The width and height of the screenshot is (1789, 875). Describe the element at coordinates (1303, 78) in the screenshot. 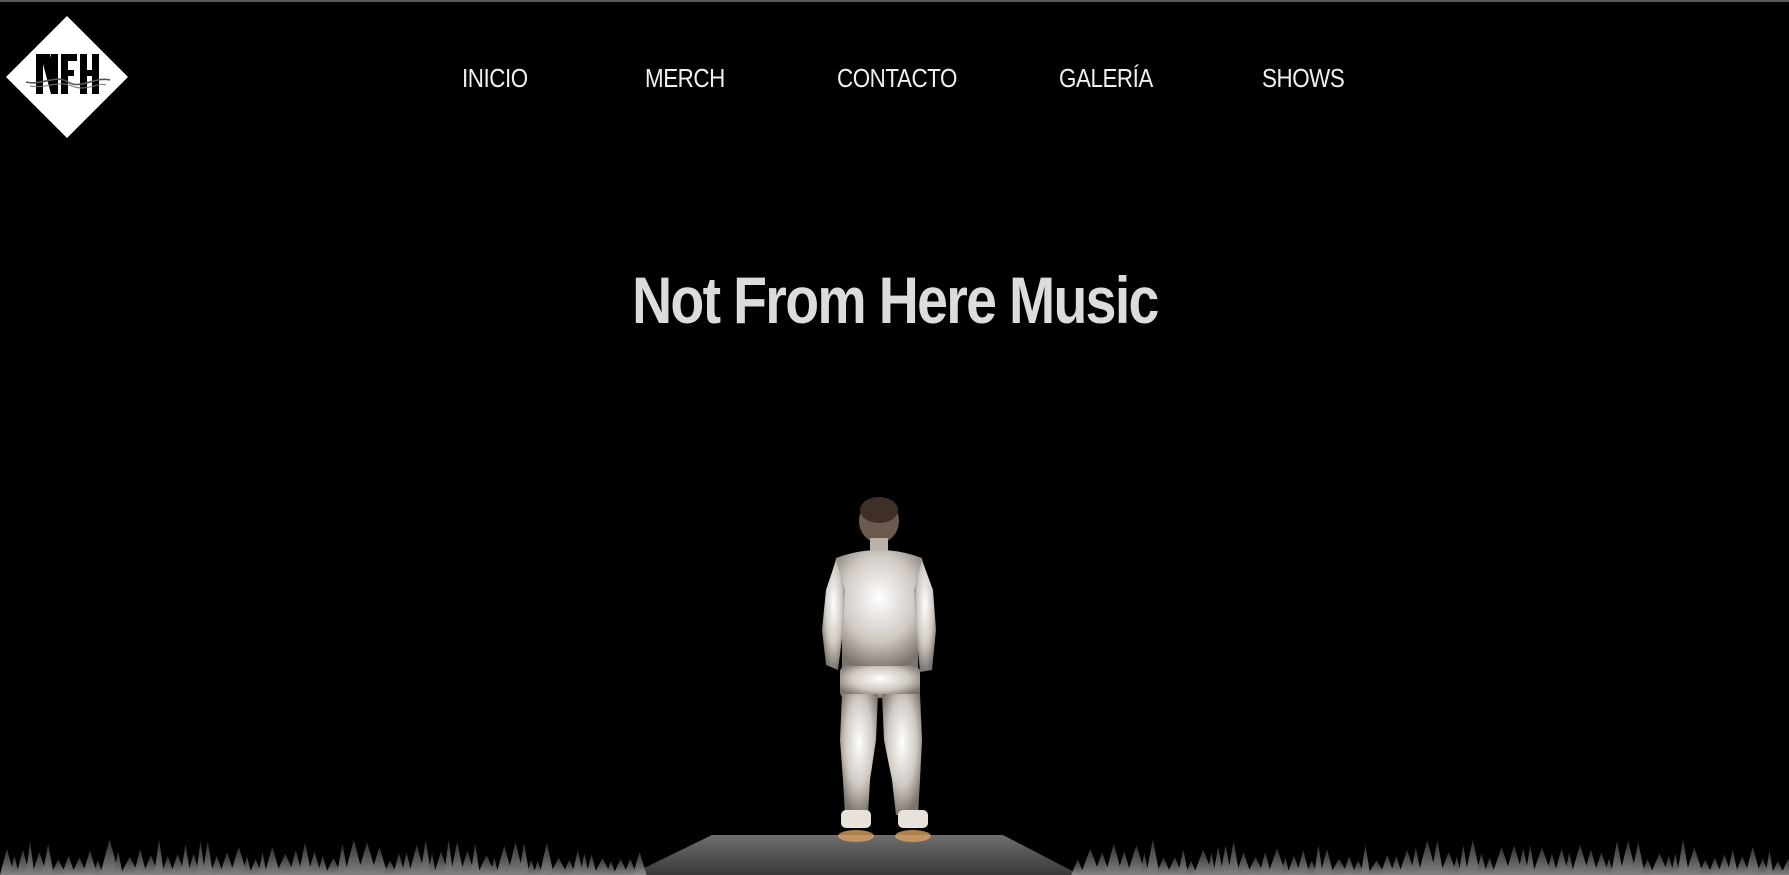

I see `nav-item-shows: SHOWS` at that location.